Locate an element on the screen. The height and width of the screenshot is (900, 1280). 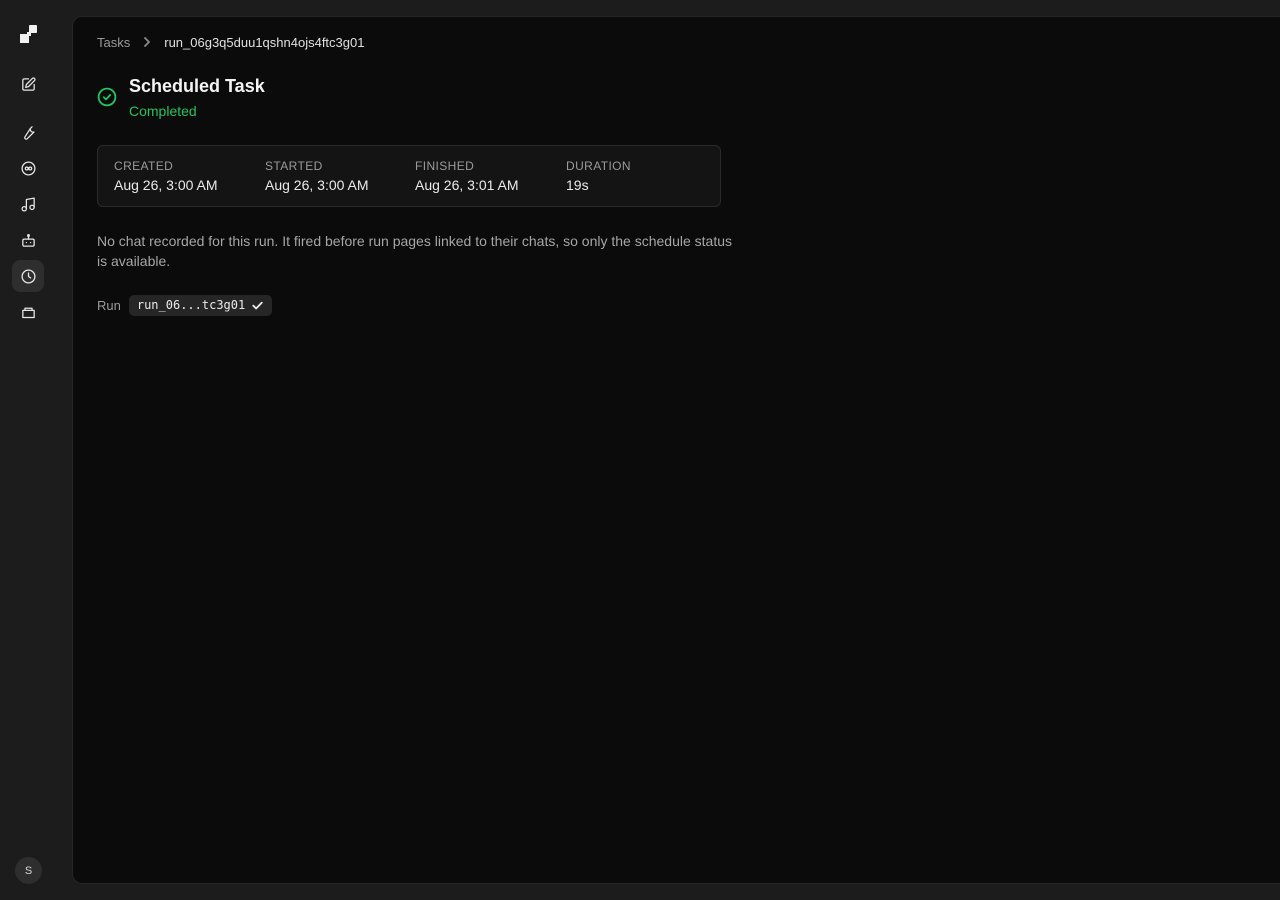
page-title: Scheduled Task is located at coordinates (197, 86).